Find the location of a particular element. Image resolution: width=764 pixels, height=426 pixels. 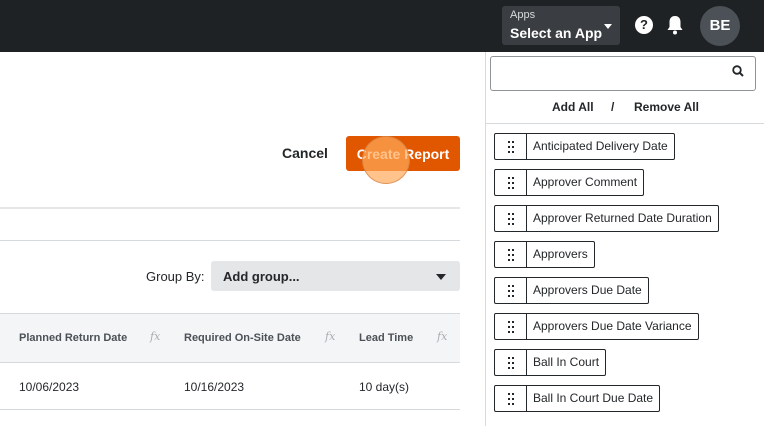

field-chip-label: Anticipated Delivery Date is located at coordinates (600, 146).